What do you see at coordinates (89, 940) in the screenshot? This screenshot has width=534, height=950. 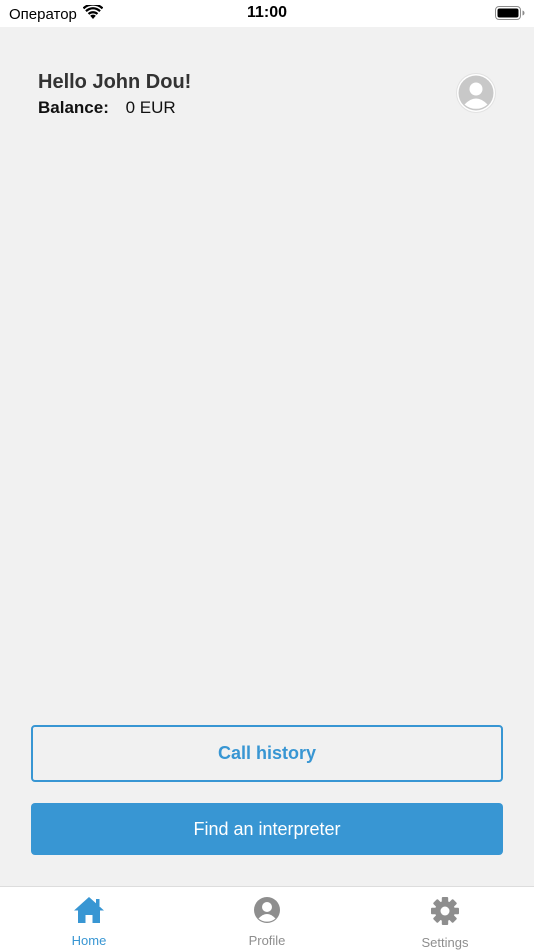 I see `tab-home-label: Home` at bounding box center [89, 940].